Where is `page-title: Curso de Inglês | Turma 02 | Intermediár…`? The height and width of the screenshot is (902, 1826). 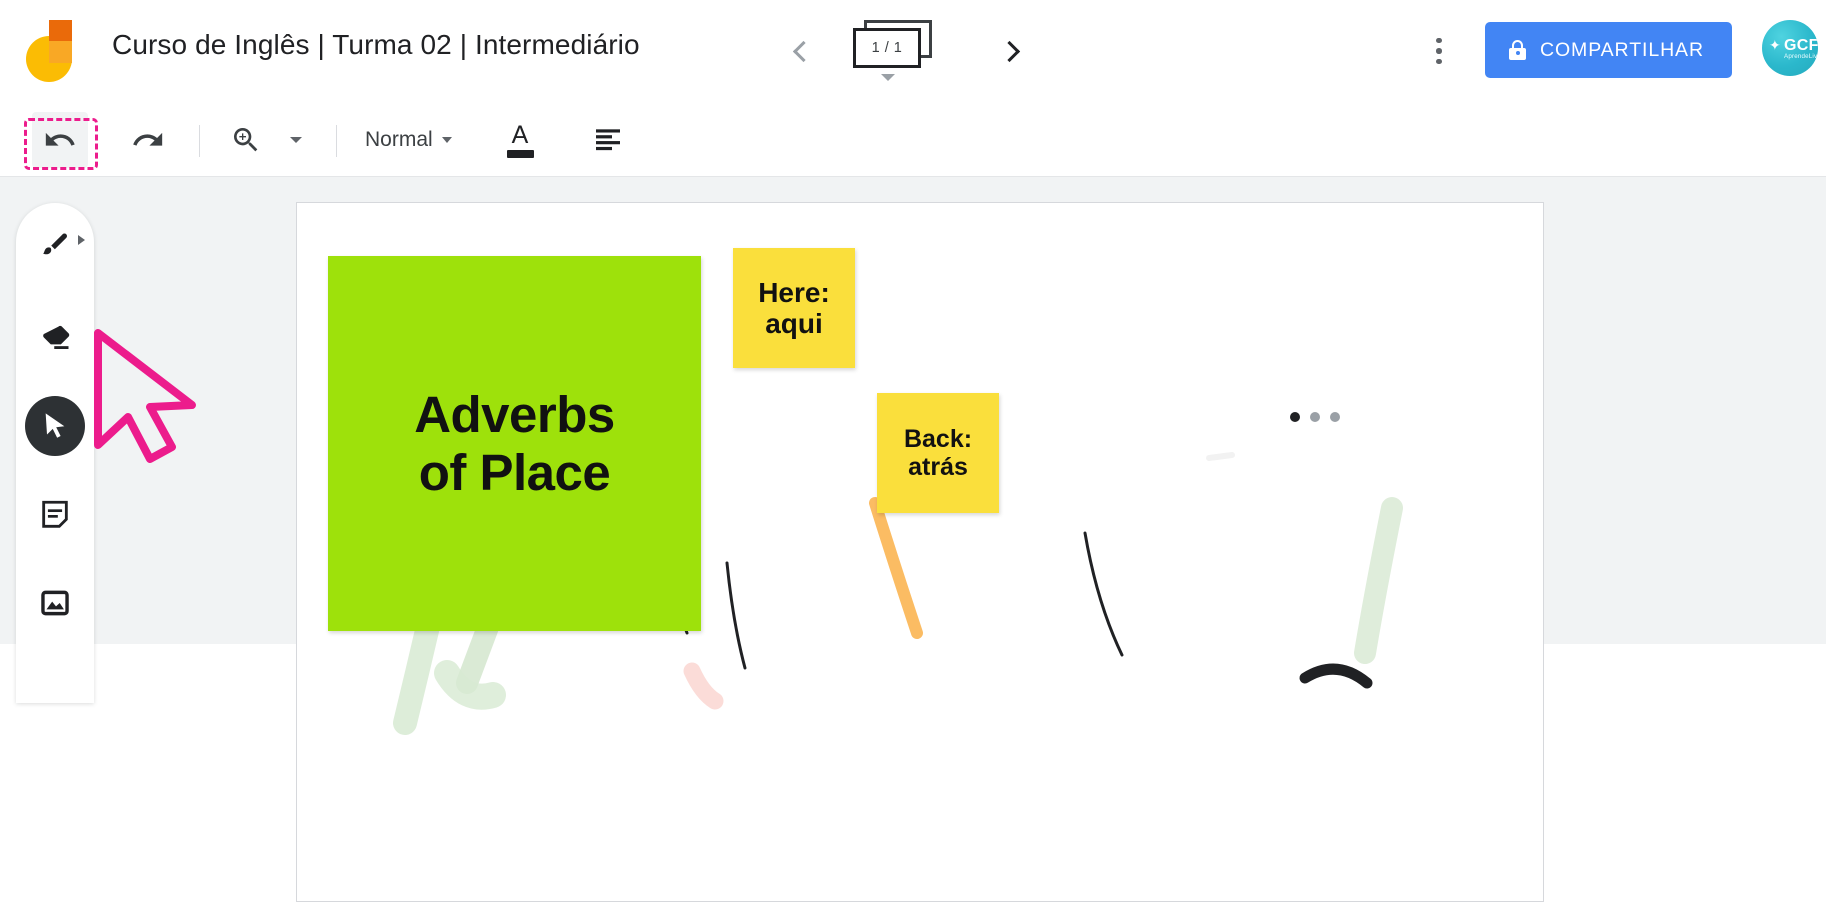
page-title: Curso de Inglês | Turma 02 | Intermediár… is located at coordinates (376, 45).